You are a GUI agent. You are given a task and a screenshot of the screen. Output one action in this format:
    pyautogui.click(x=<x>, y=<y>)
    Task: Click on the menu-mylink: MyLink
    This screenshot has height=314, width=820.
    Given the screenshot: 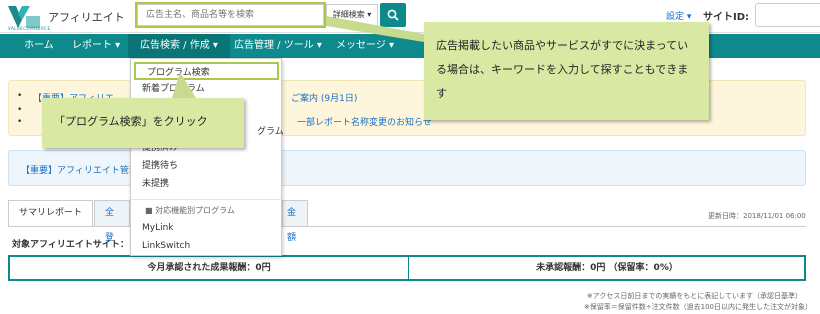 What is the action you would take?
    pyautogui.click(x=206, y=228)
    